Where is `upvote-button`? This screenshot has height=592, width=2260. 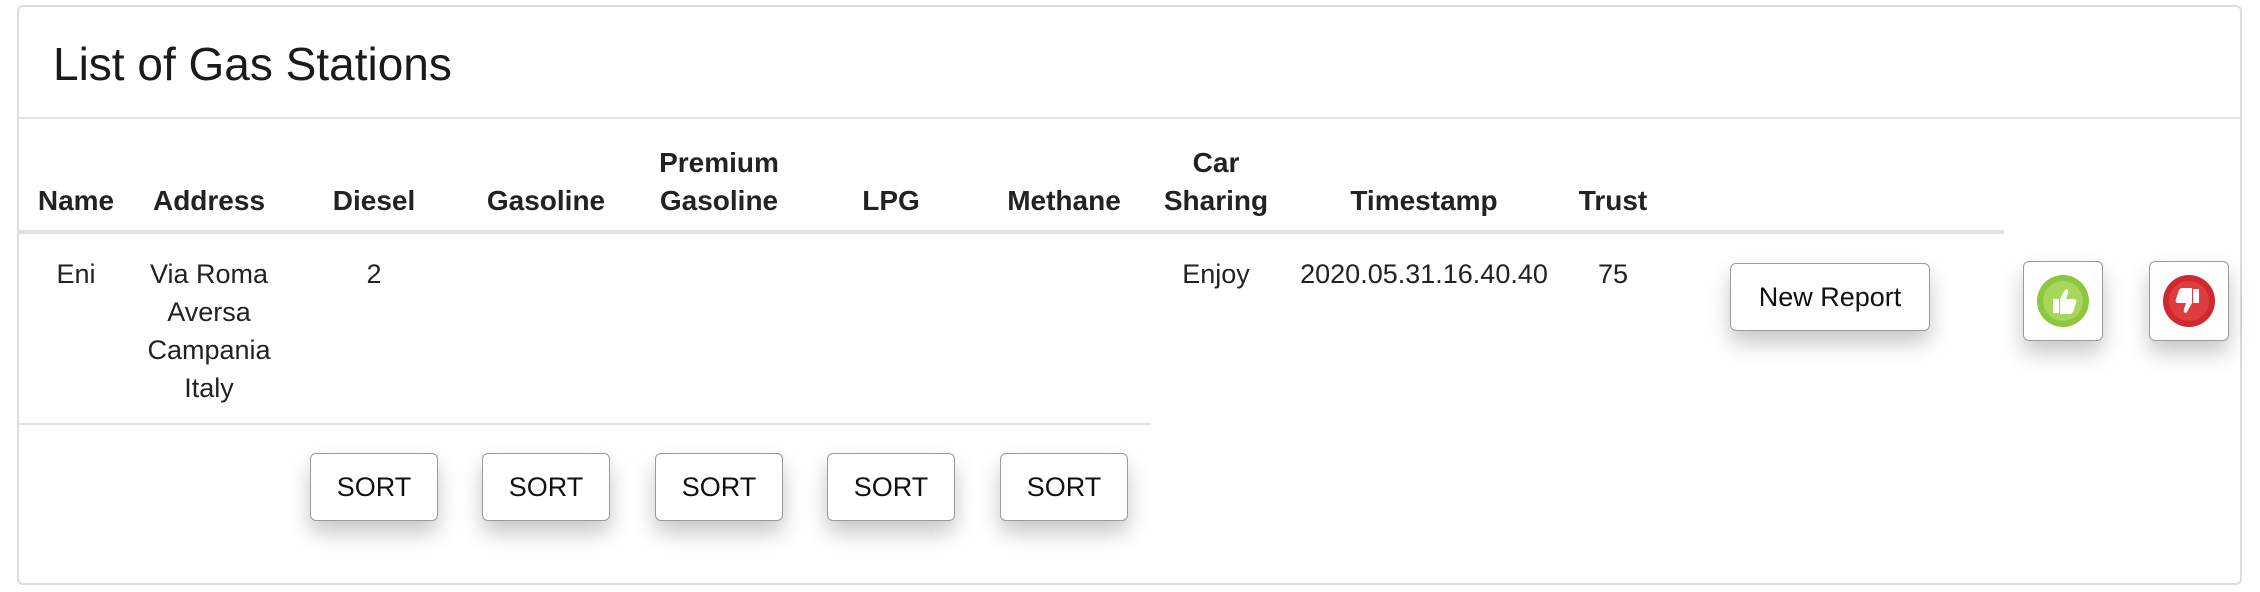
upvote-button is located at coordinates (2063, 301).